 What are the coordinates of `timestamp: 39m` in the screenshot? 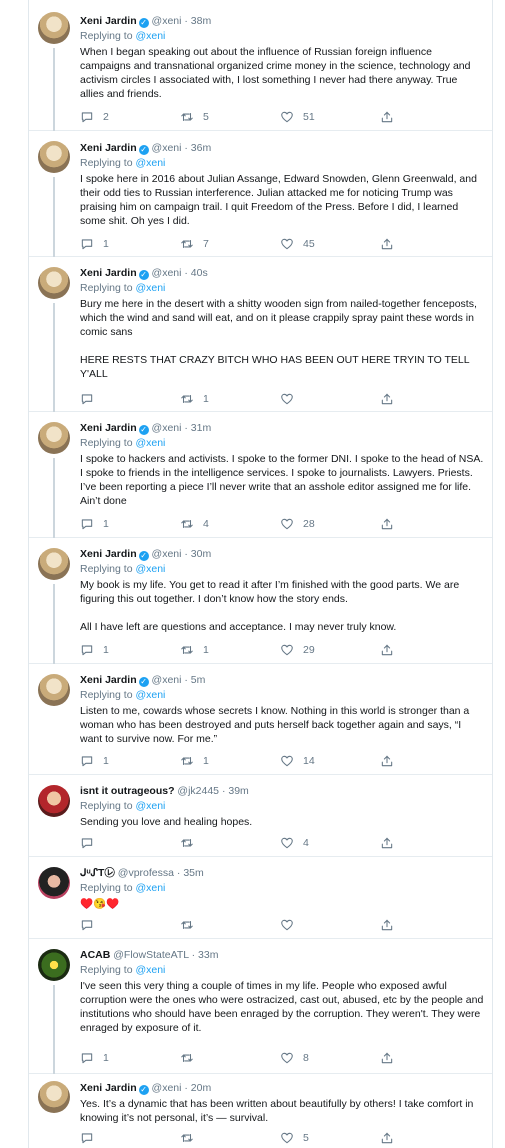 It's located at (238, 791).